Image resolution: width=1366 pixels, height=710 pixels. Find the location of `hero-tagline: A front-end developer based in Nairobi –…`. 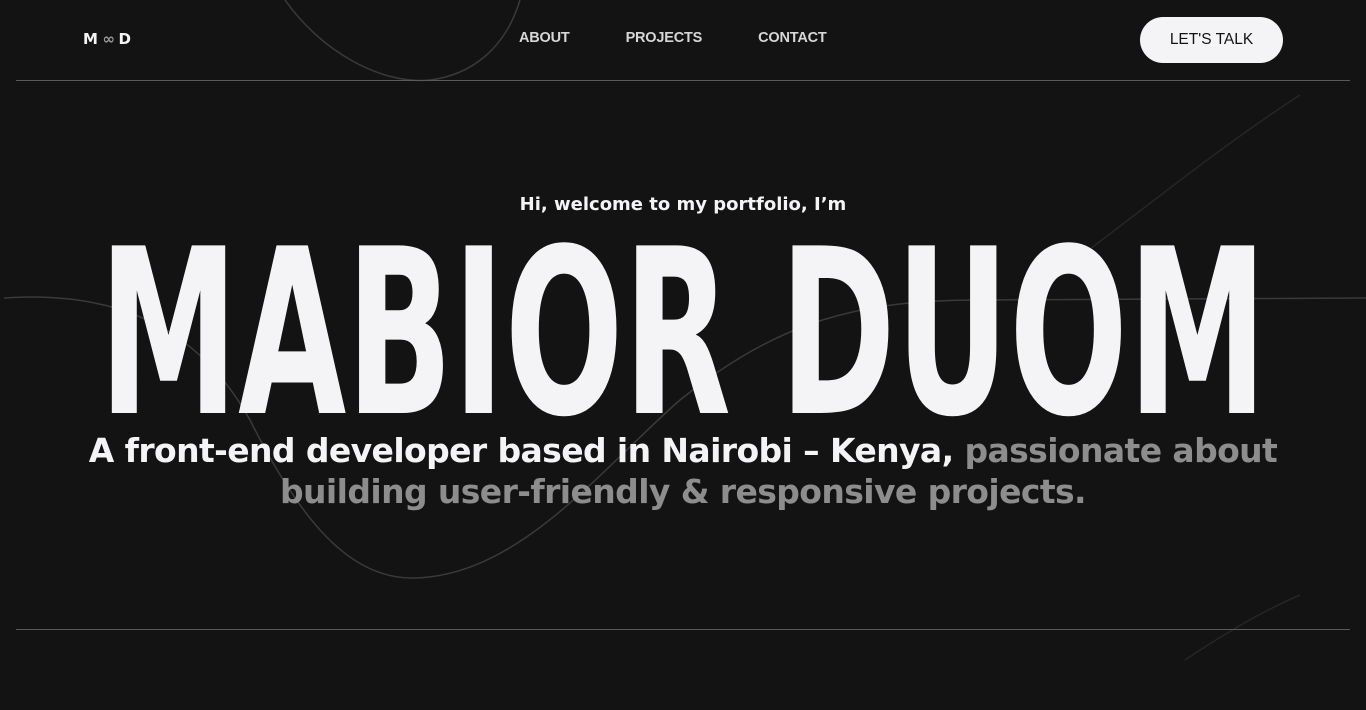

hero-tagline: A front-end developer based in Nairobi –… is located at coordinates (683, 471).